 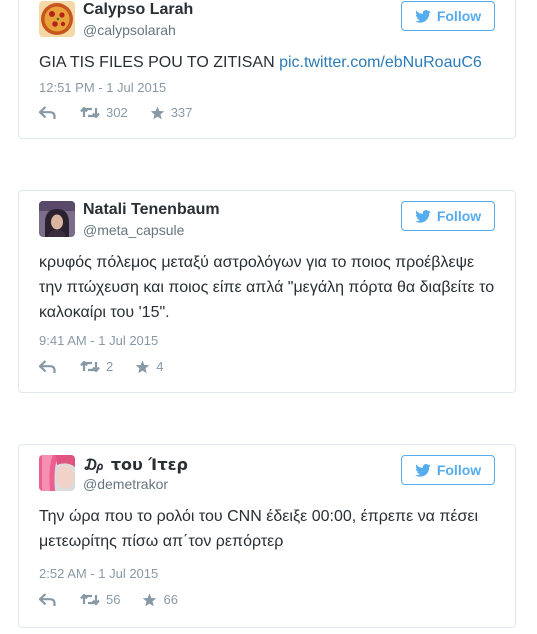 I want to click on favorite-button: 66, so click(x=160, y=599).